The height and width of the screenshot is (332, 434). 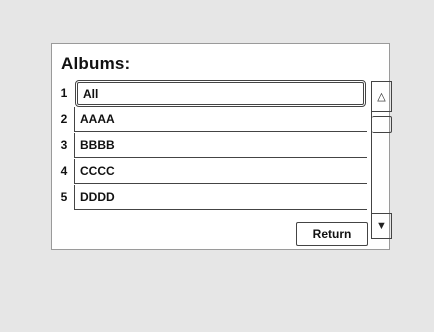 What do you see at coordinates (64, 93) in the screenshot?
I see `list-item-number: 1` at bounding box center [64, 93].